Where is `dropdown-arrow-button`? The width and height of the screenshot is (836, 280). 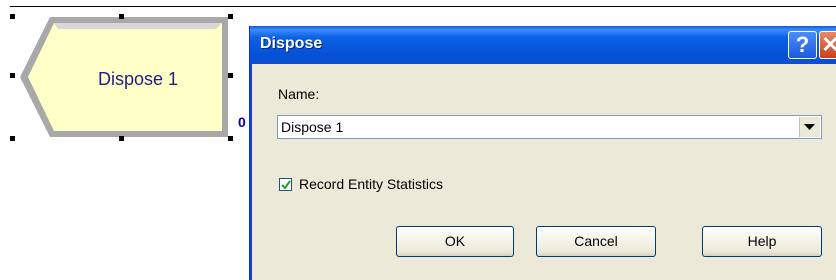
dropdown-arrow-button is located at coordinates (809, 127).